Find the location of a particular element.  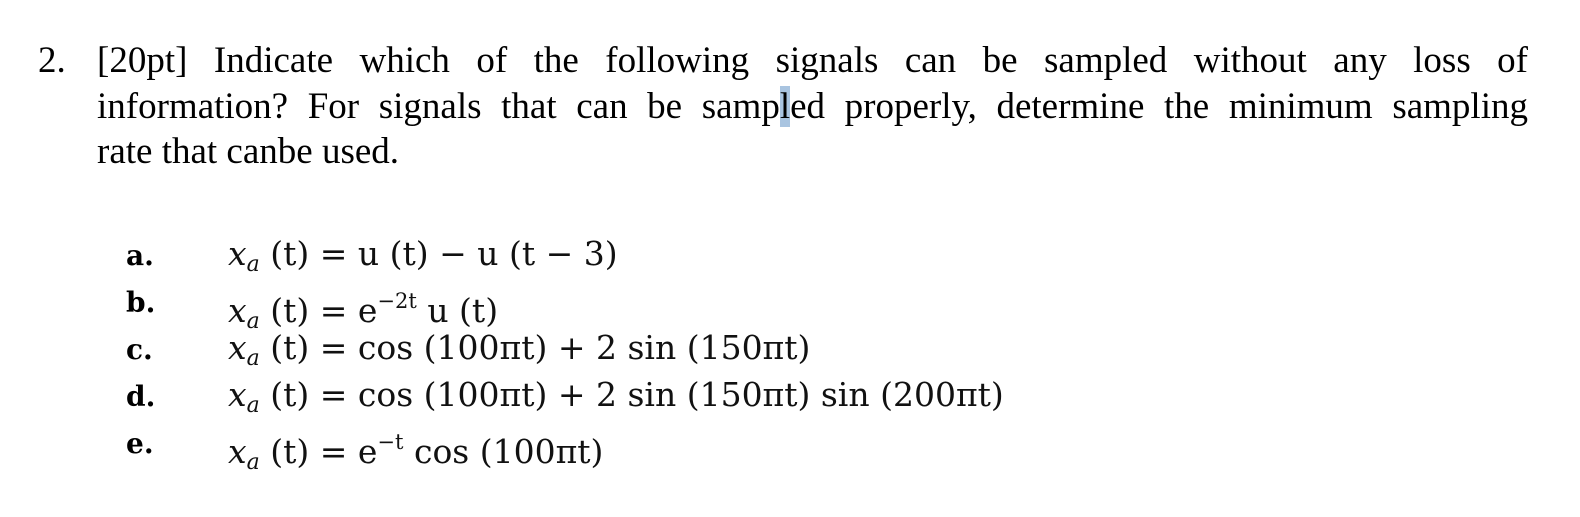

question-line-3: rate that canbe used. is located at coordinates (248, 151).